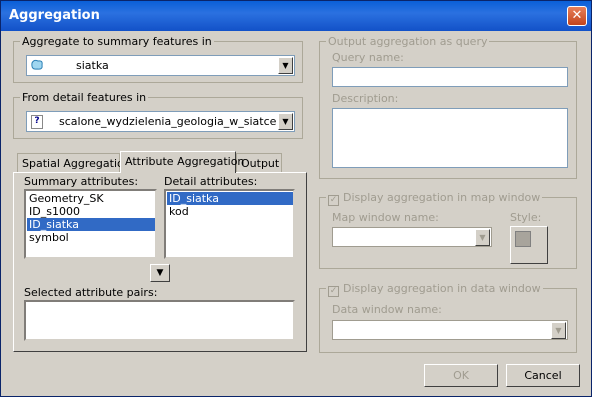 The width and height of the screenshot is (592, 397). I want to click on ok-button: OK, so click(461, 375).